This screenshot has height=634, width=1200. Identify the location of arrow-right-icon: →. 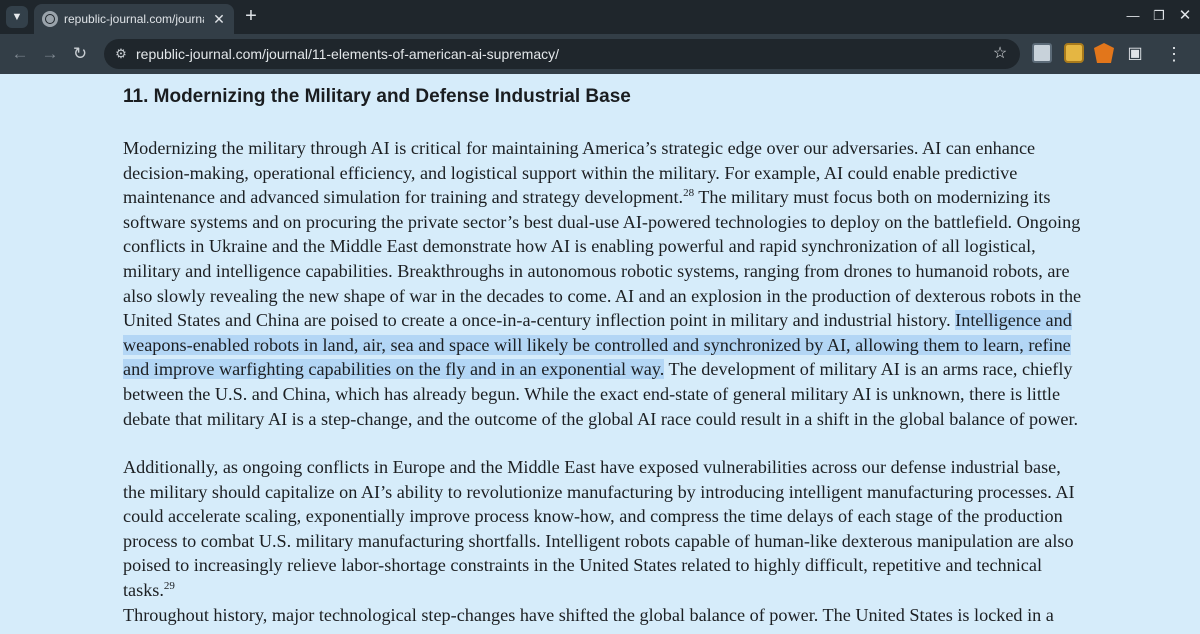
(50, 54).